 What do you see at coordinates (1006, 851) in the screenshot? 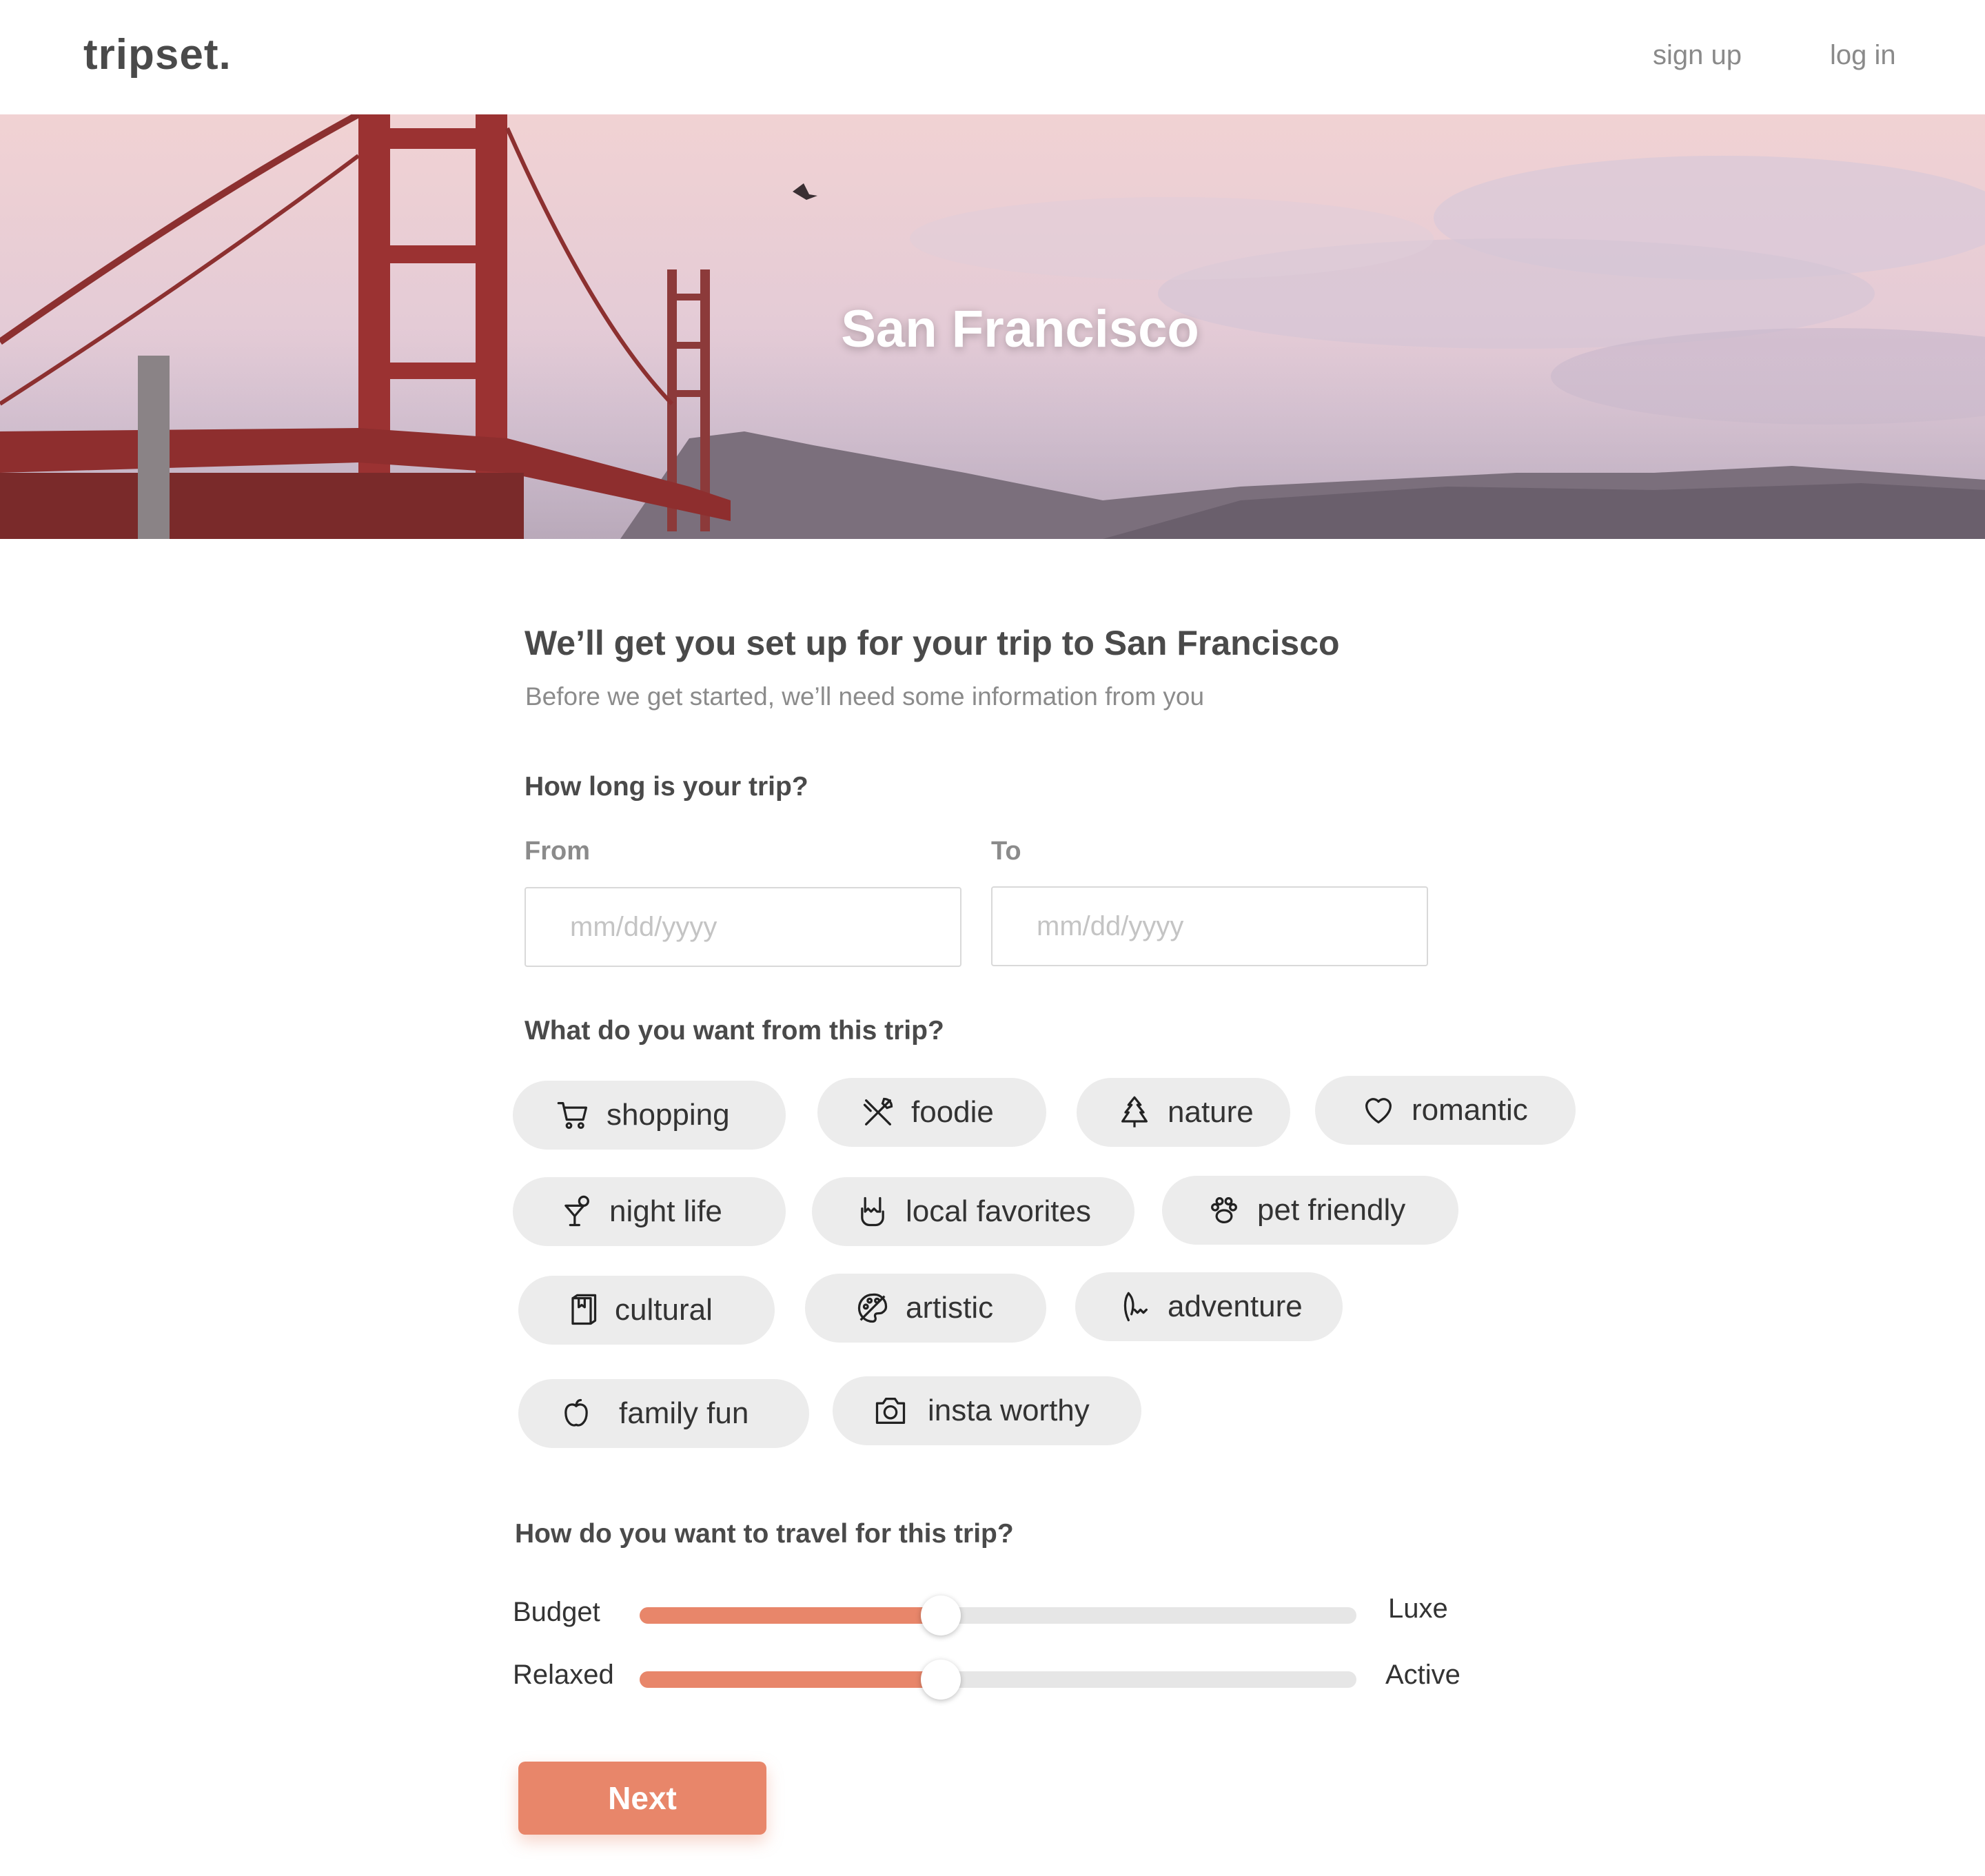
I see `to-label: To` at bounding box center [1006, 851].